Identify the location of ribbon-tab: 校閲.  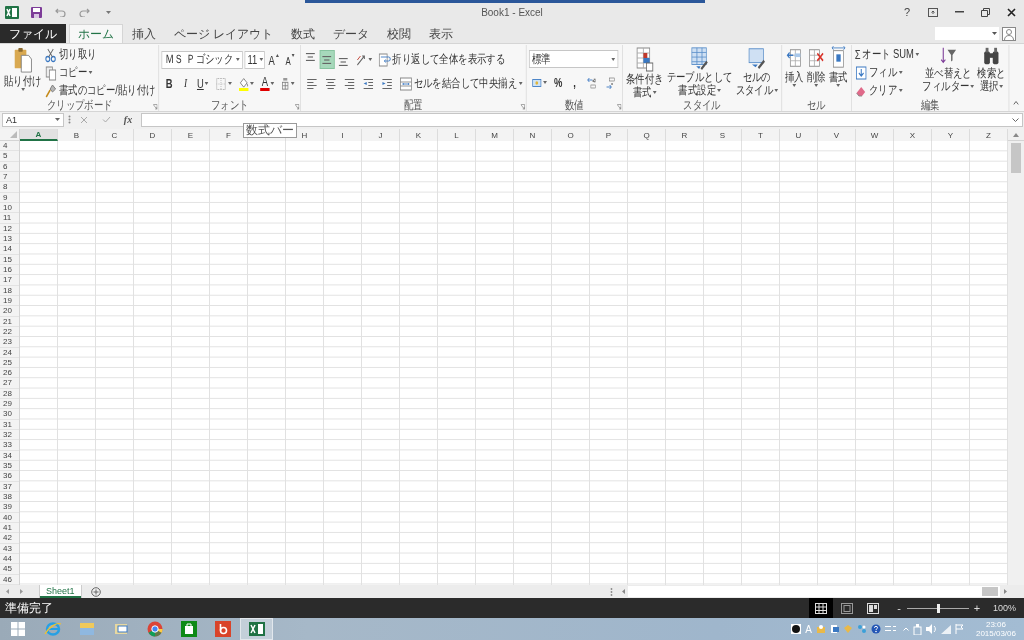
(399, 33).